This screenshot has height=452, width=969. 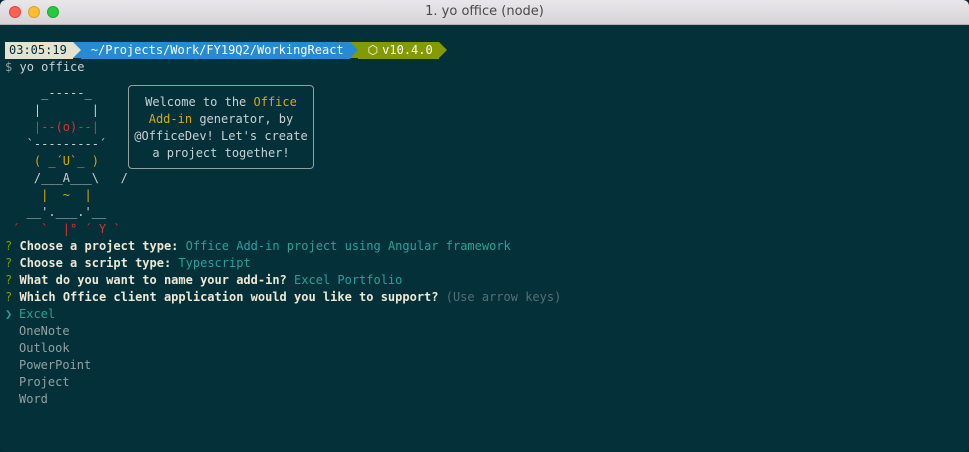 I want to click on question-line: ? Choose a script type: Typescript, so click(x=484, y=263).